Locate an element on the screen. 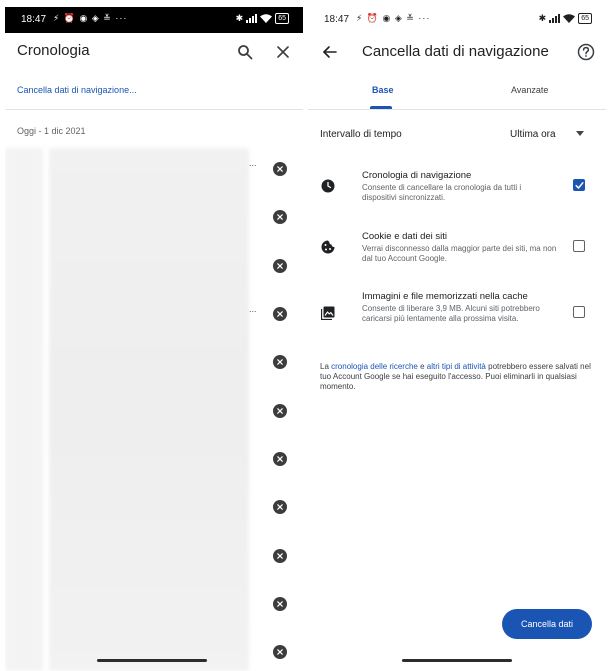 The image size is (610, 671). checkmark-icon is located at coordinates (579, 185).